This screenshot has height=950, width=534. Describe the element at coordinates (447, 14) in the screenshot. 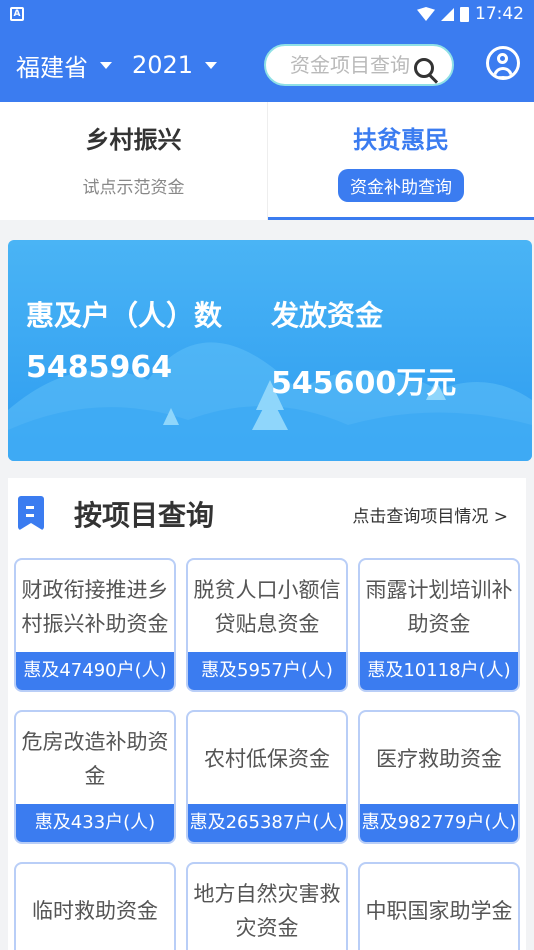

I see `signal-icon` at that location.